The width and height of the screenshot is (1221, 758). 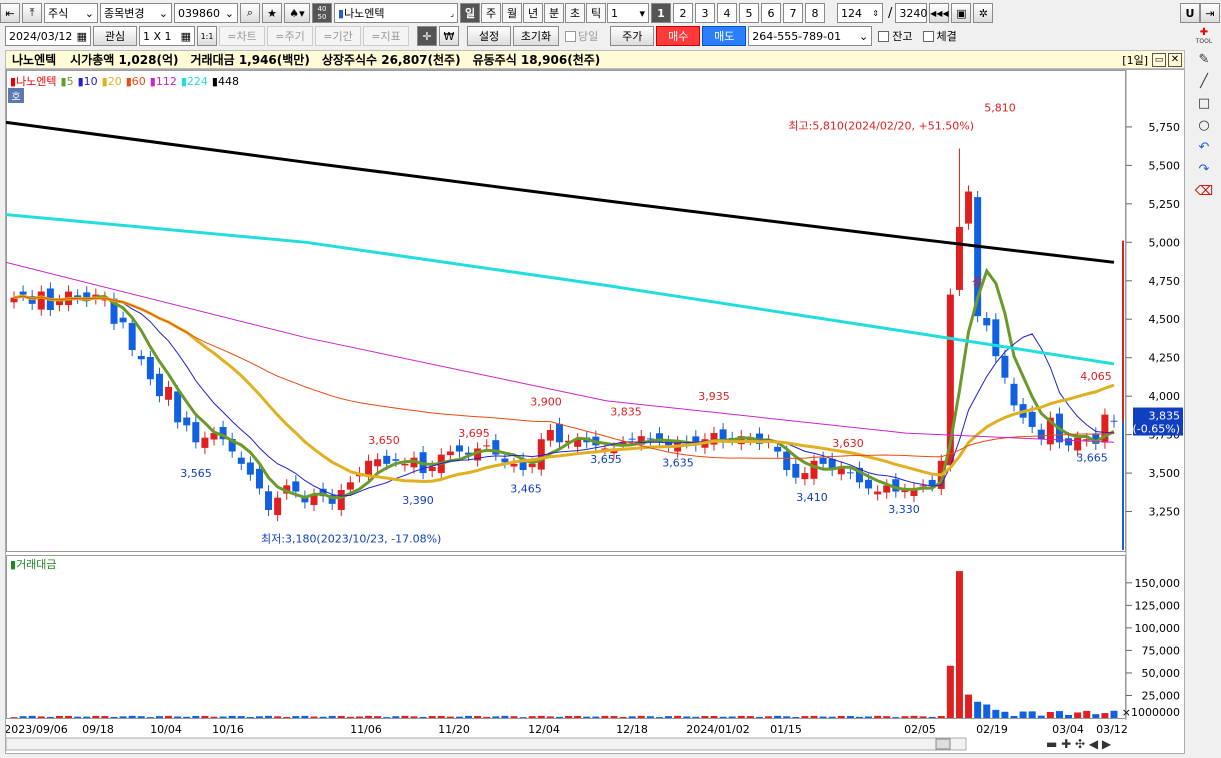 What do you see at coordinates (242, 36) in the screenshot?
I see `chart-button: =차트` at bounding box center [242, 36].